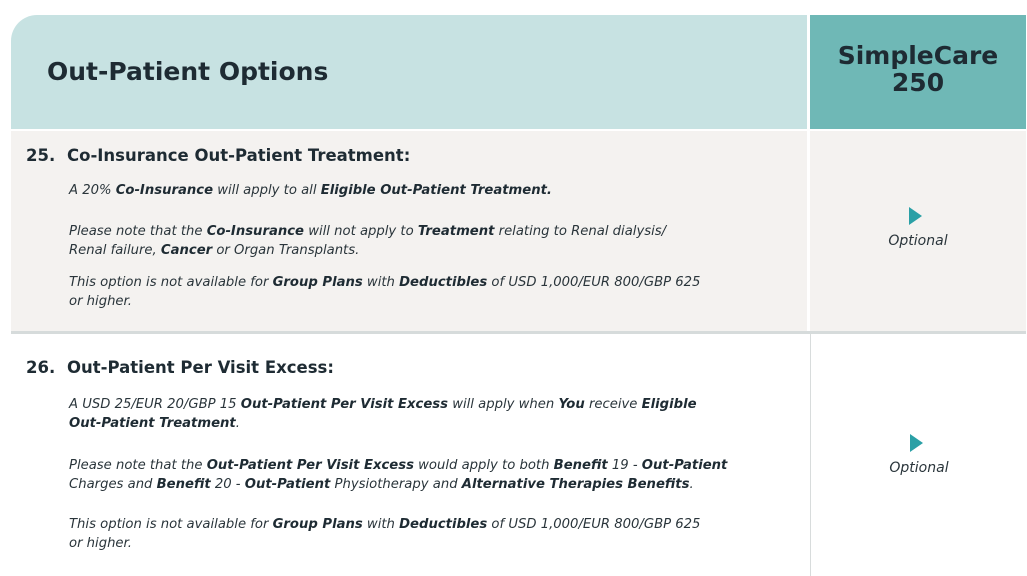 The width and height of the screenshot is (1027, 576). I want to click on section-title: Out-Patient Options, so click(188, 71).